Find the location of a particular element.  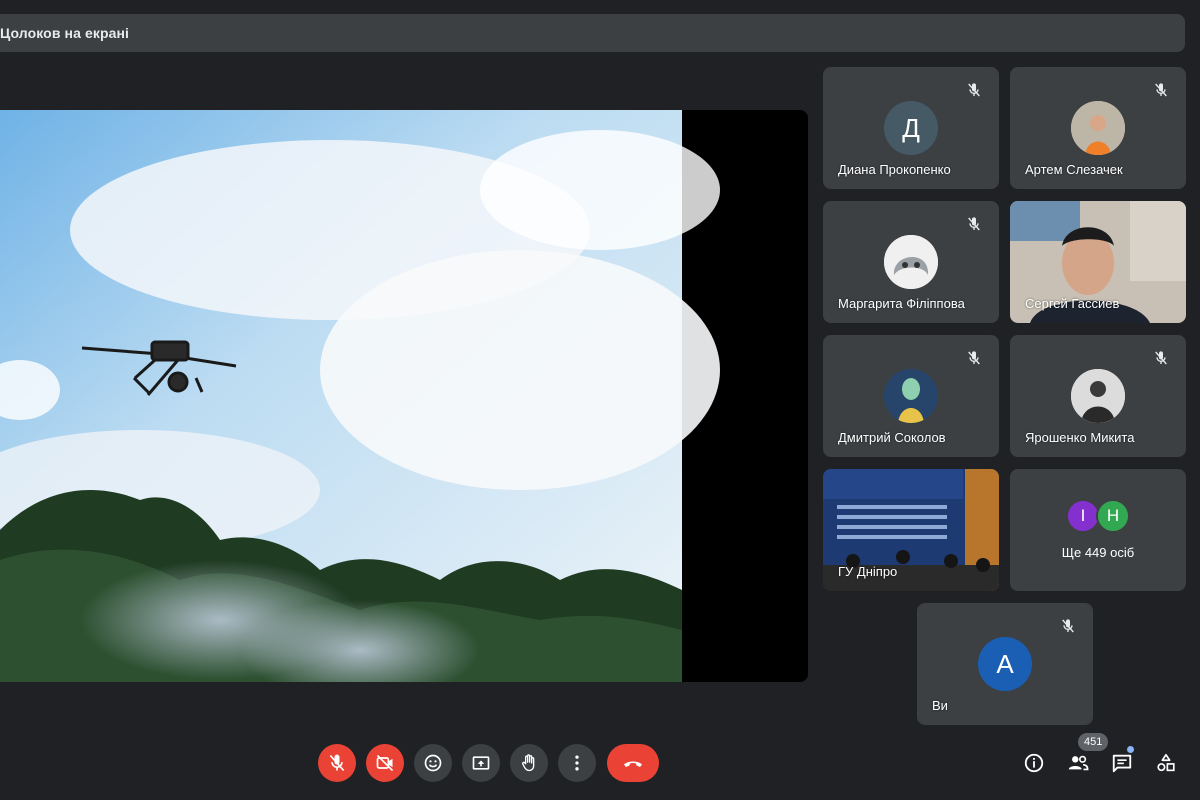

participant-tile: ГУ Дніпро is located at coordinates (911, 530).